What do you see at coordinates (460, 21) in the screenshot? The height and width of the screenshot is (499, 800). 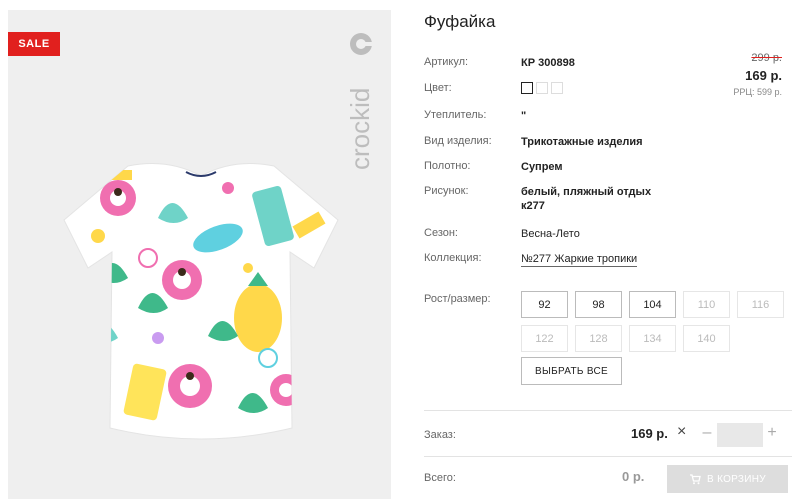 I see `product-title: Фуфайка` at bounding box center [460, 21].